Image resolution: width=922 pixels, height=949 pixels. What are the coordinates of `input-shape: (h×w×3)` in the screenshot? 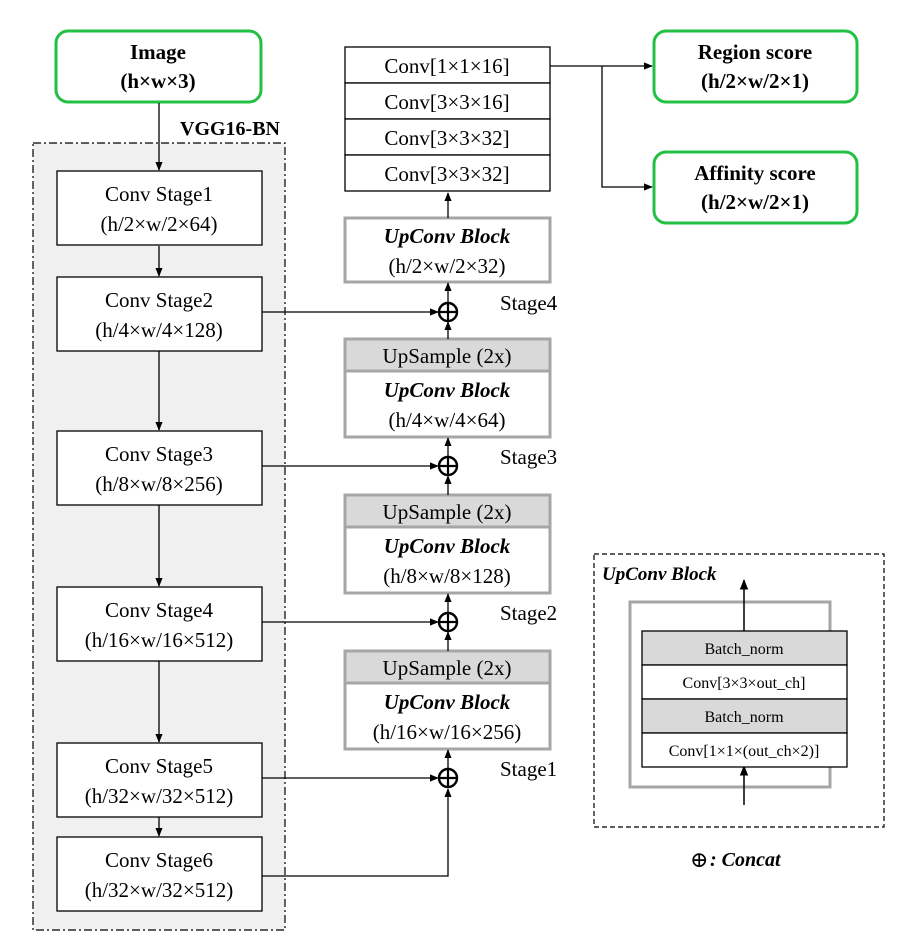 It's located at (157, 81).